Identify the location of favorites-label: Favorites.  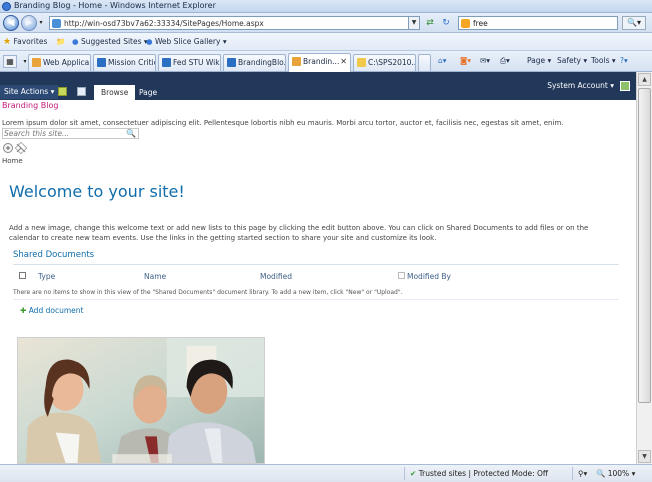
(30, 41).